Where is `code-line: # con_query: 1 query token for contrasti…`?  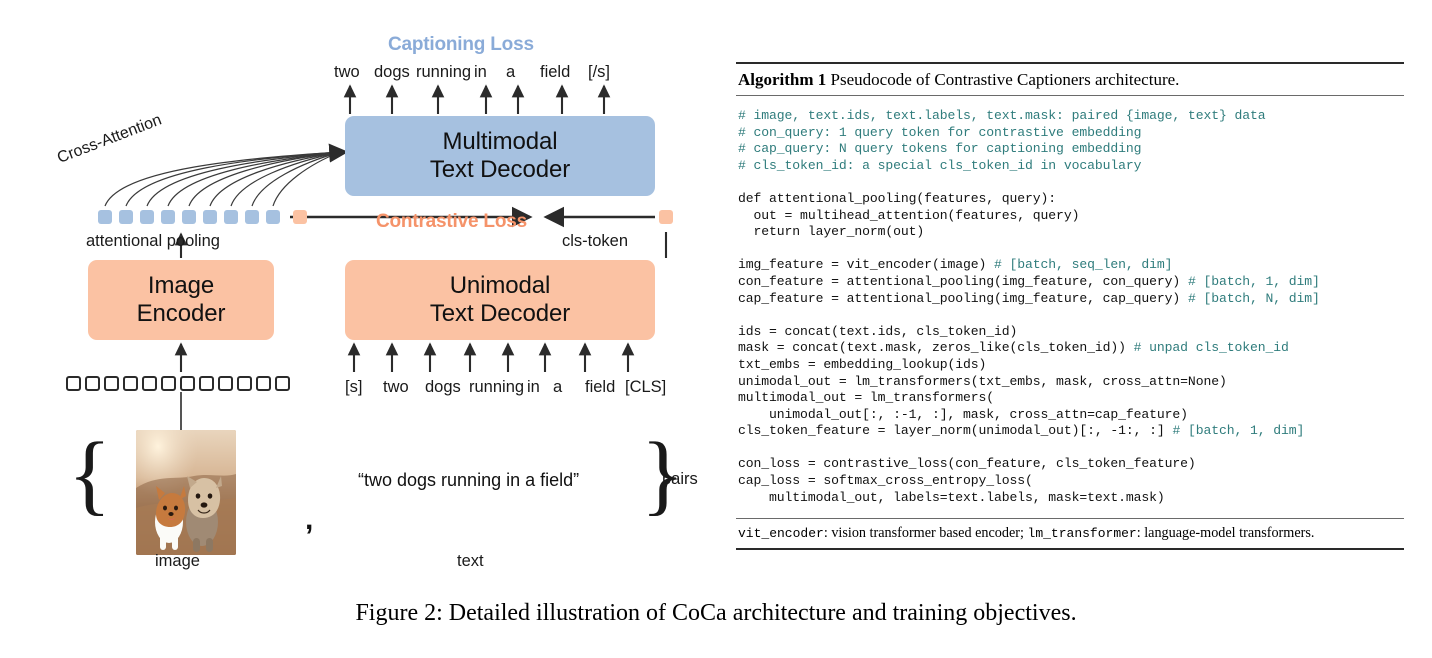 code-line: # con_query: 1 query token for contrasti… is located at coordinates (1070, 133).